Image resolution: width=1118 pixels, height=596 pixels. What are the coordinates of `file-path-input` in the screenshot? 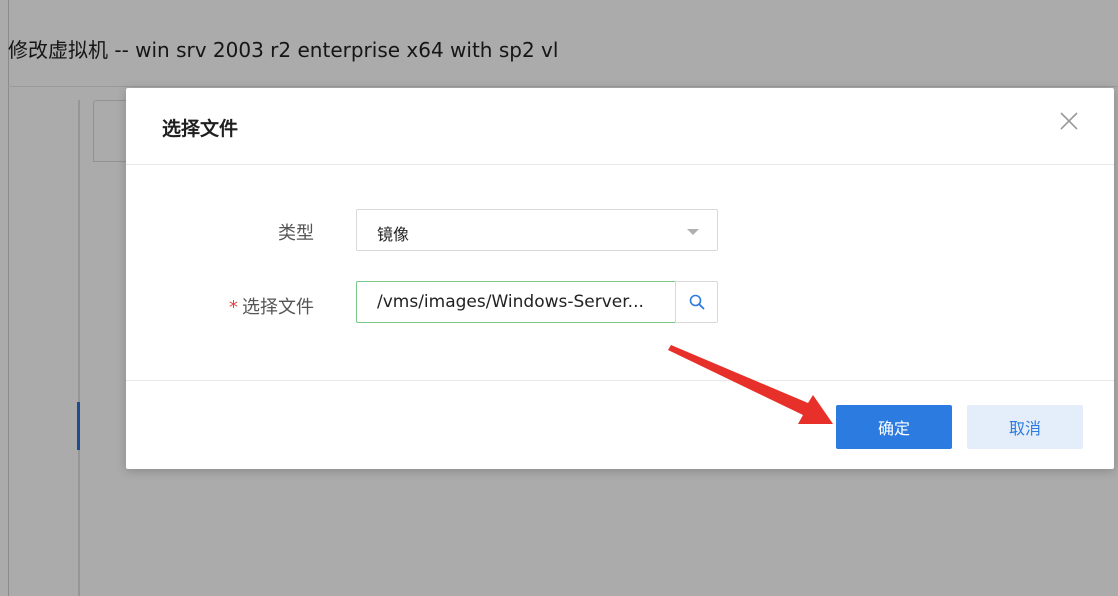 It's located at (515, 302).